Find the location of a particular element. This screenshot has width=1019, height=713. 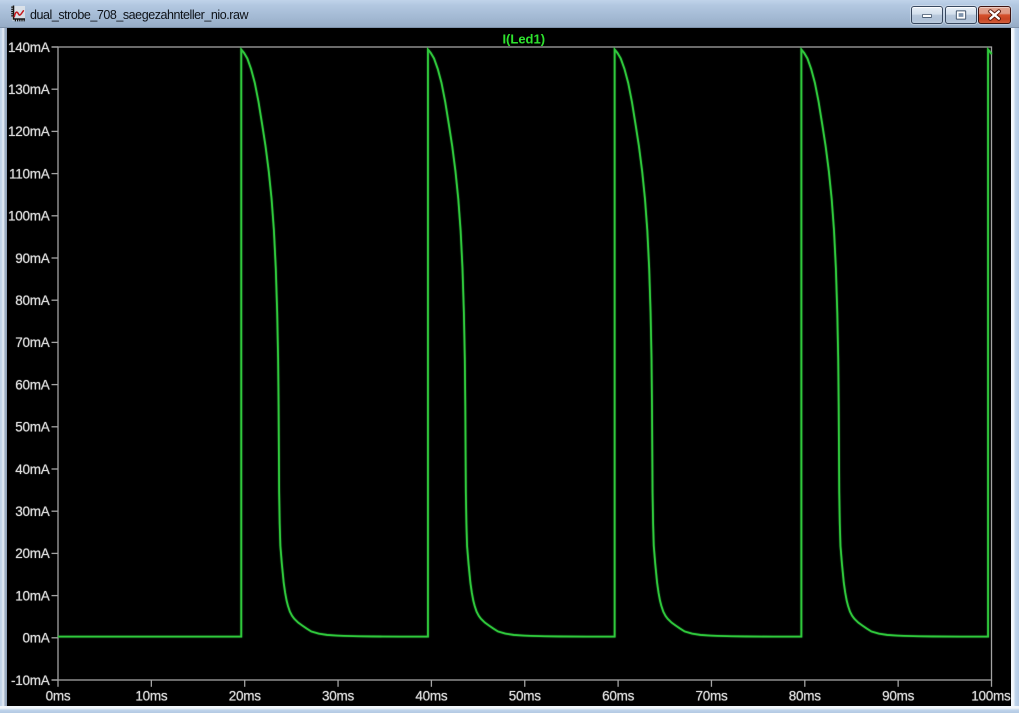

maximize-icon is located at coordinates (961, 15).